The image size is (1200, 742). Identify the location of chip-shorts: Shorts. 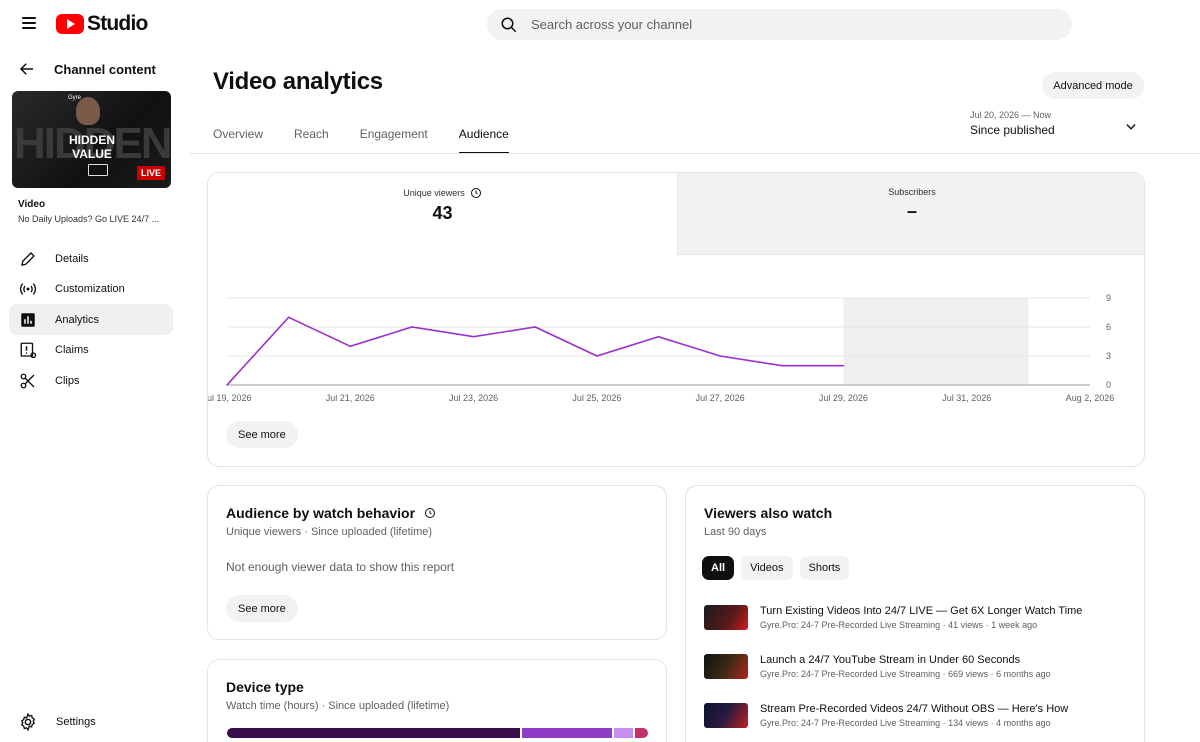
(824, 568).